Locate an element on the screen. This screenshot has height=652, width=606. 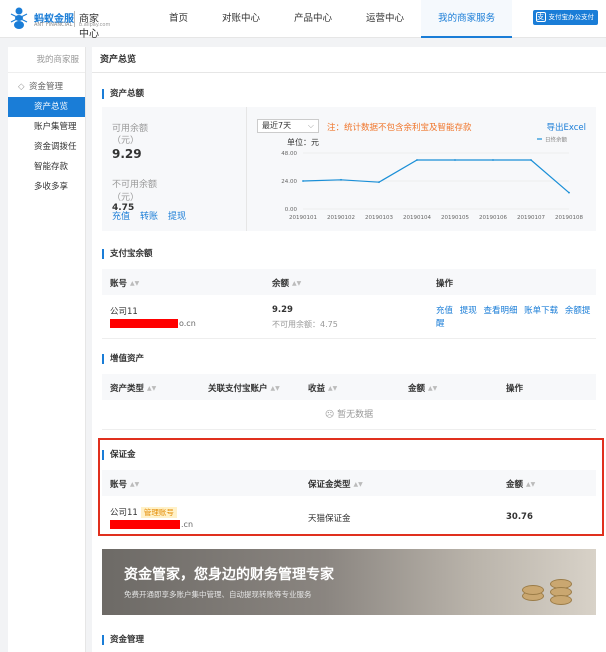
col-account-label: 账号 is located at coordinates (119, 284).